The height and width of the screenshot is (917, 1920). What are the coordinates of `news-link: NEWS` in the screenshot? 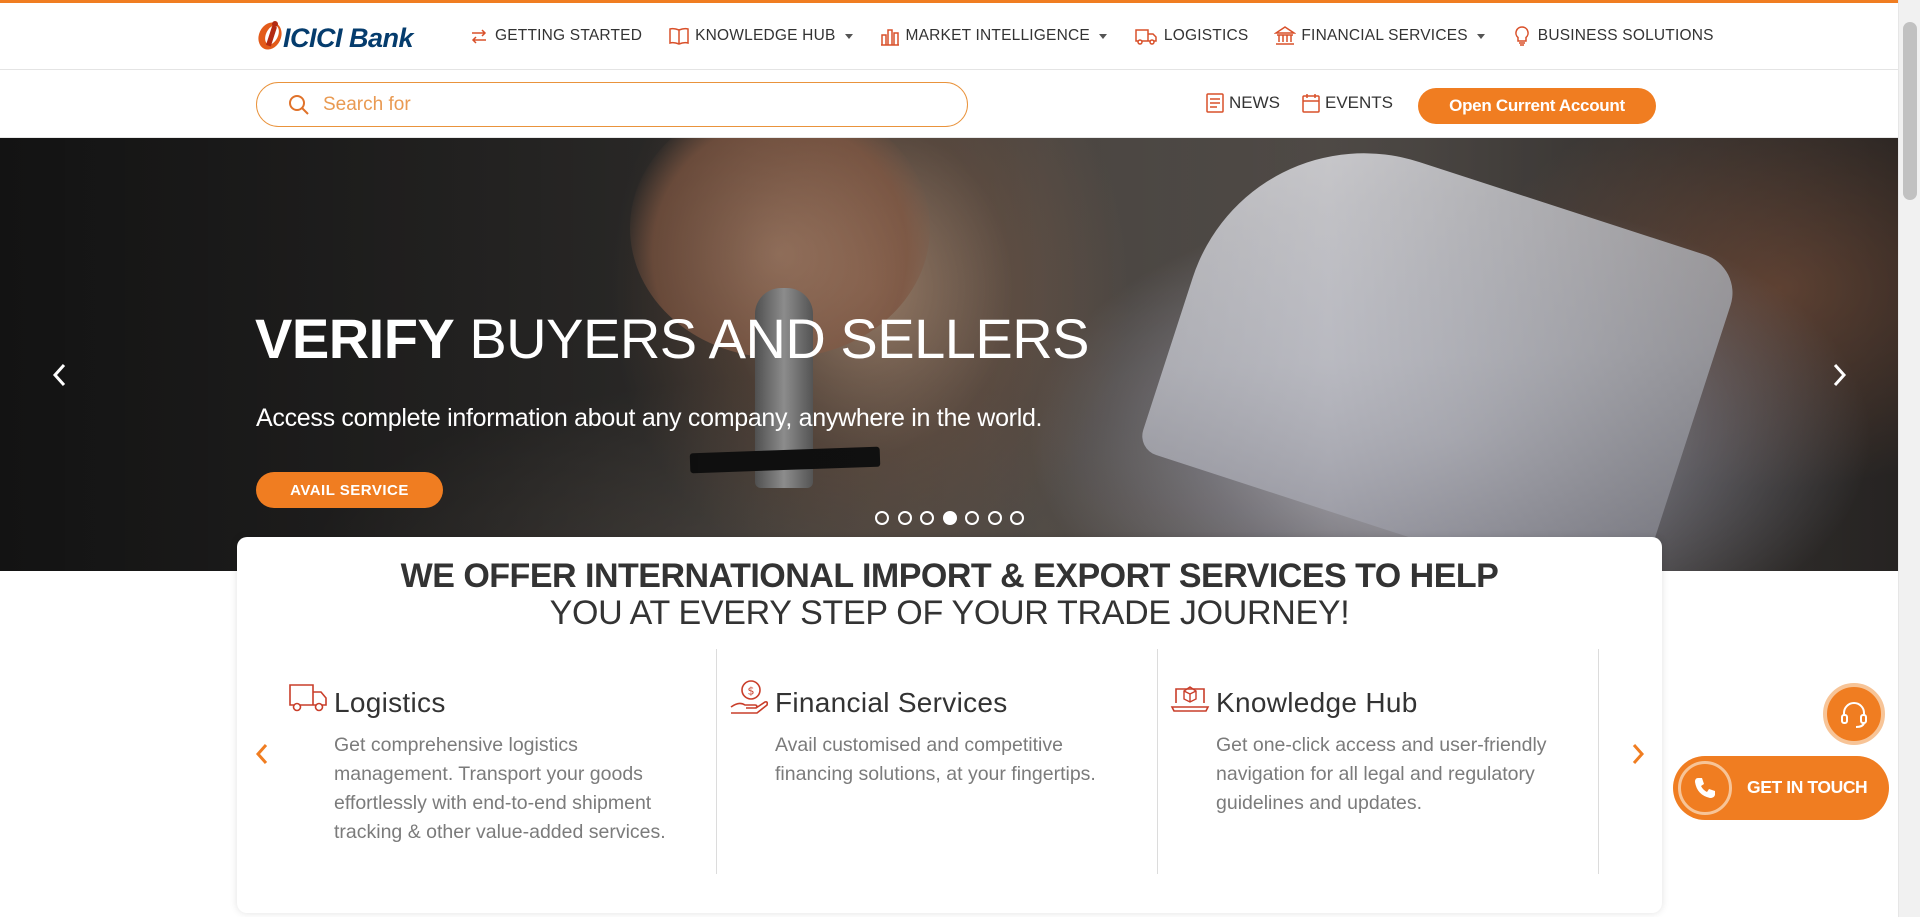 It's located at (1242, 103).